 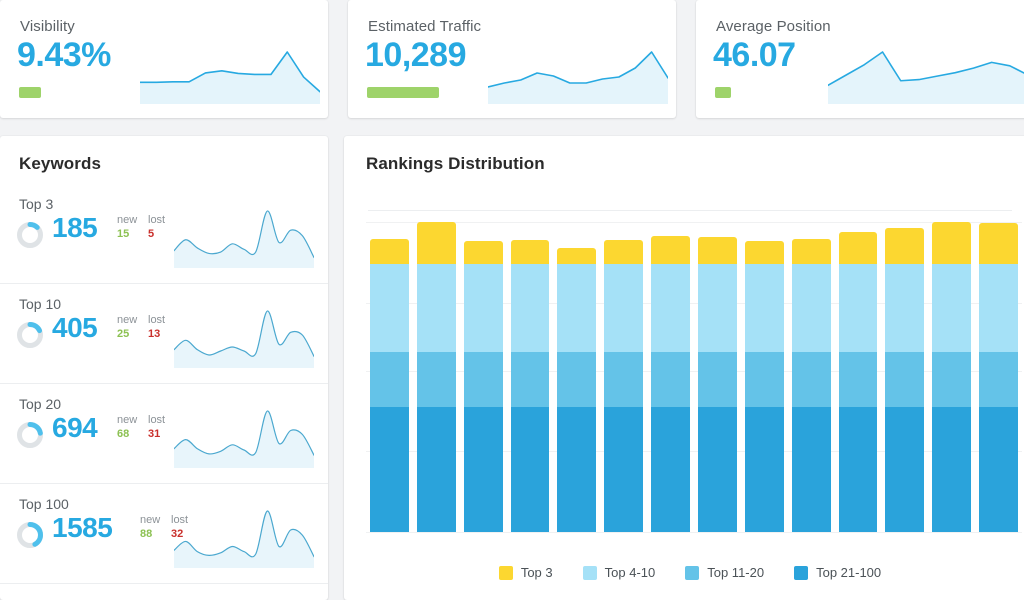 What do you see at coordinates (75, 327) in the screenshot?
I see `keyword-count: 405` at bounding box center [75, 327].